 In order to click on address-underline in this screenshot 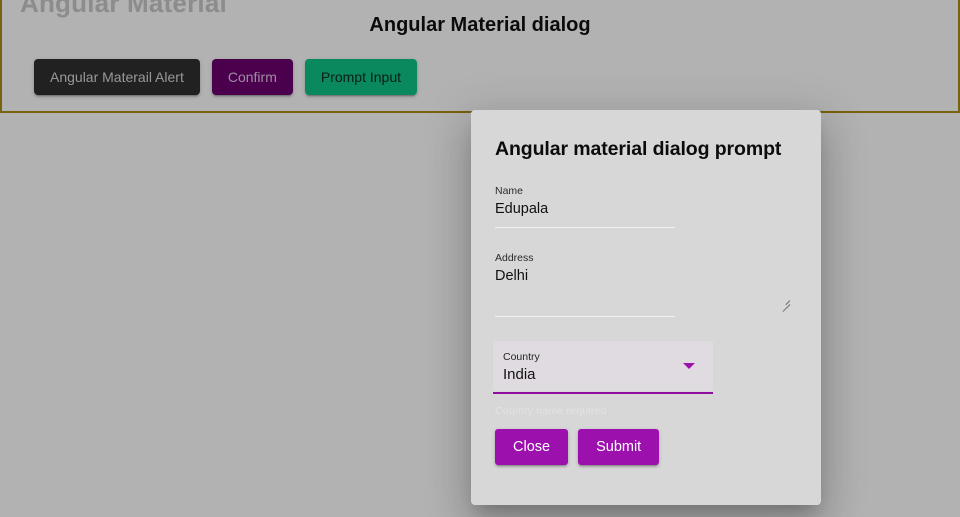, I will do `click(585, 316)`.